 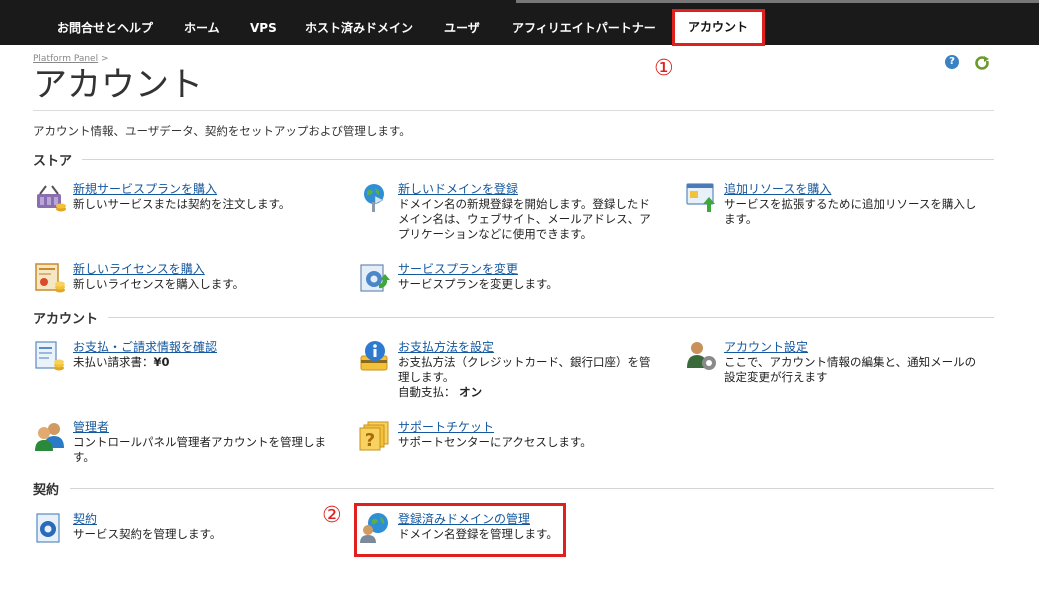 I want to click on support-question-icon: ?, so click(x=374, y=436).